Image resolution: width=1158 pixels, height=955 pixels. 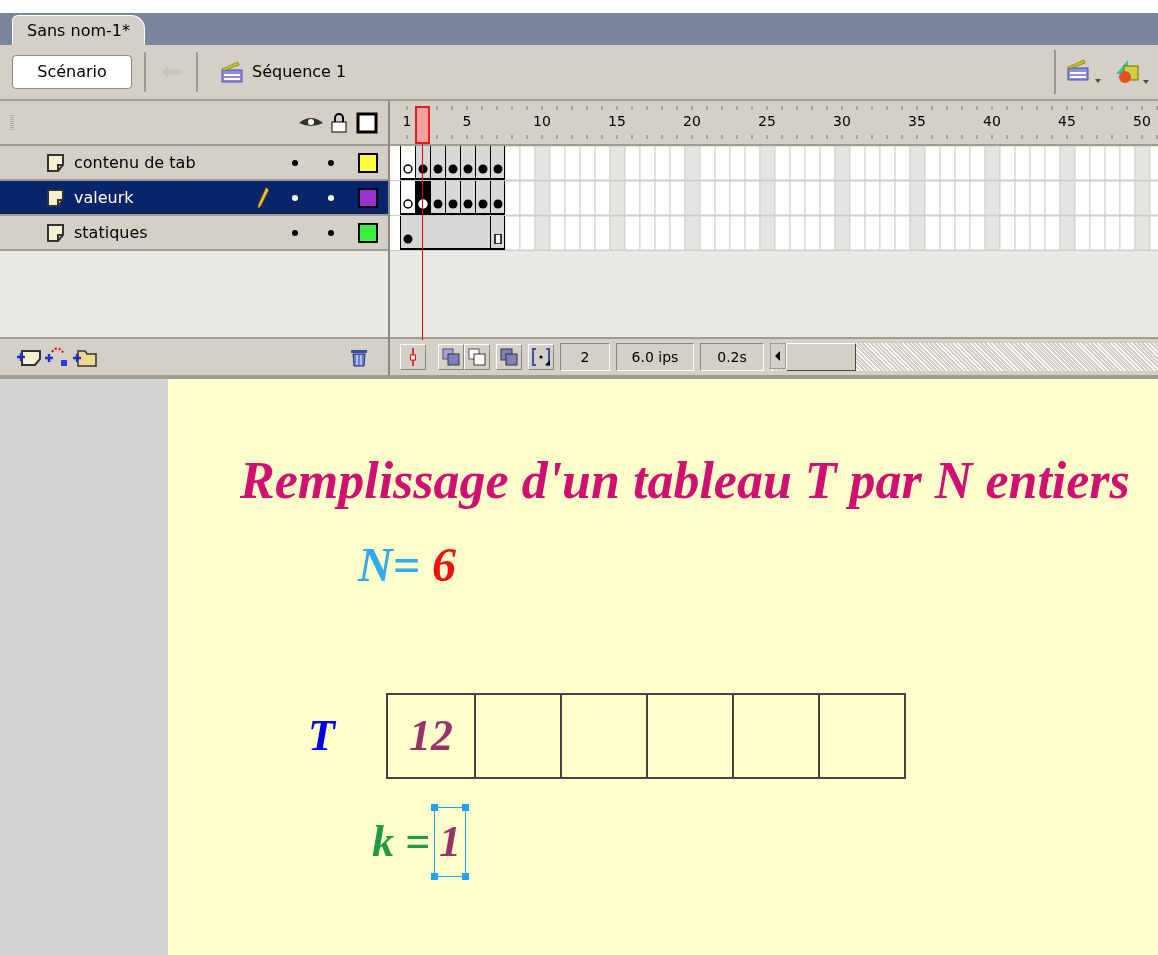 What do you see at coordinates (111, 232) in the screenshot?
I see `layer-name: statiques` at bounding box center [111, 232].